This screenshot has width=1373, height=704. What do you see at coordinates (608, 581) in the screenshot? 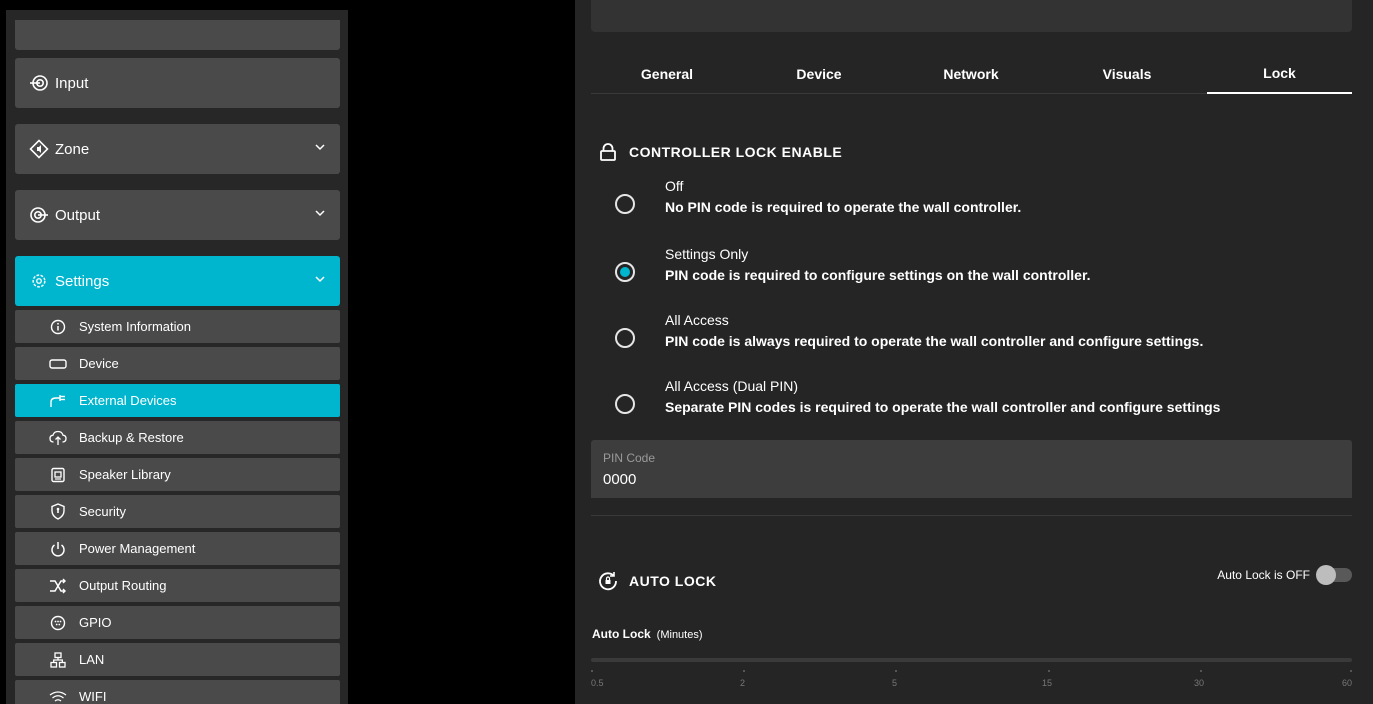
I see `auto-lock-icon` at bounding box center [608, 581].